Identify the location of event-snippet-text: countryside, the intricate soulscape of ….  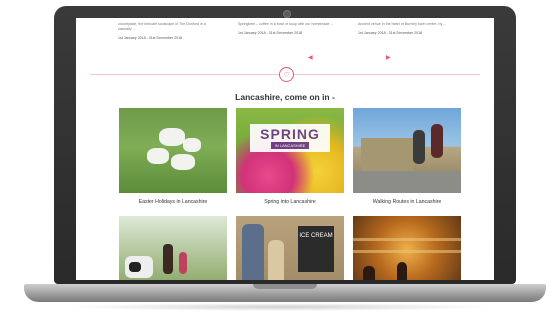
(162, 26).